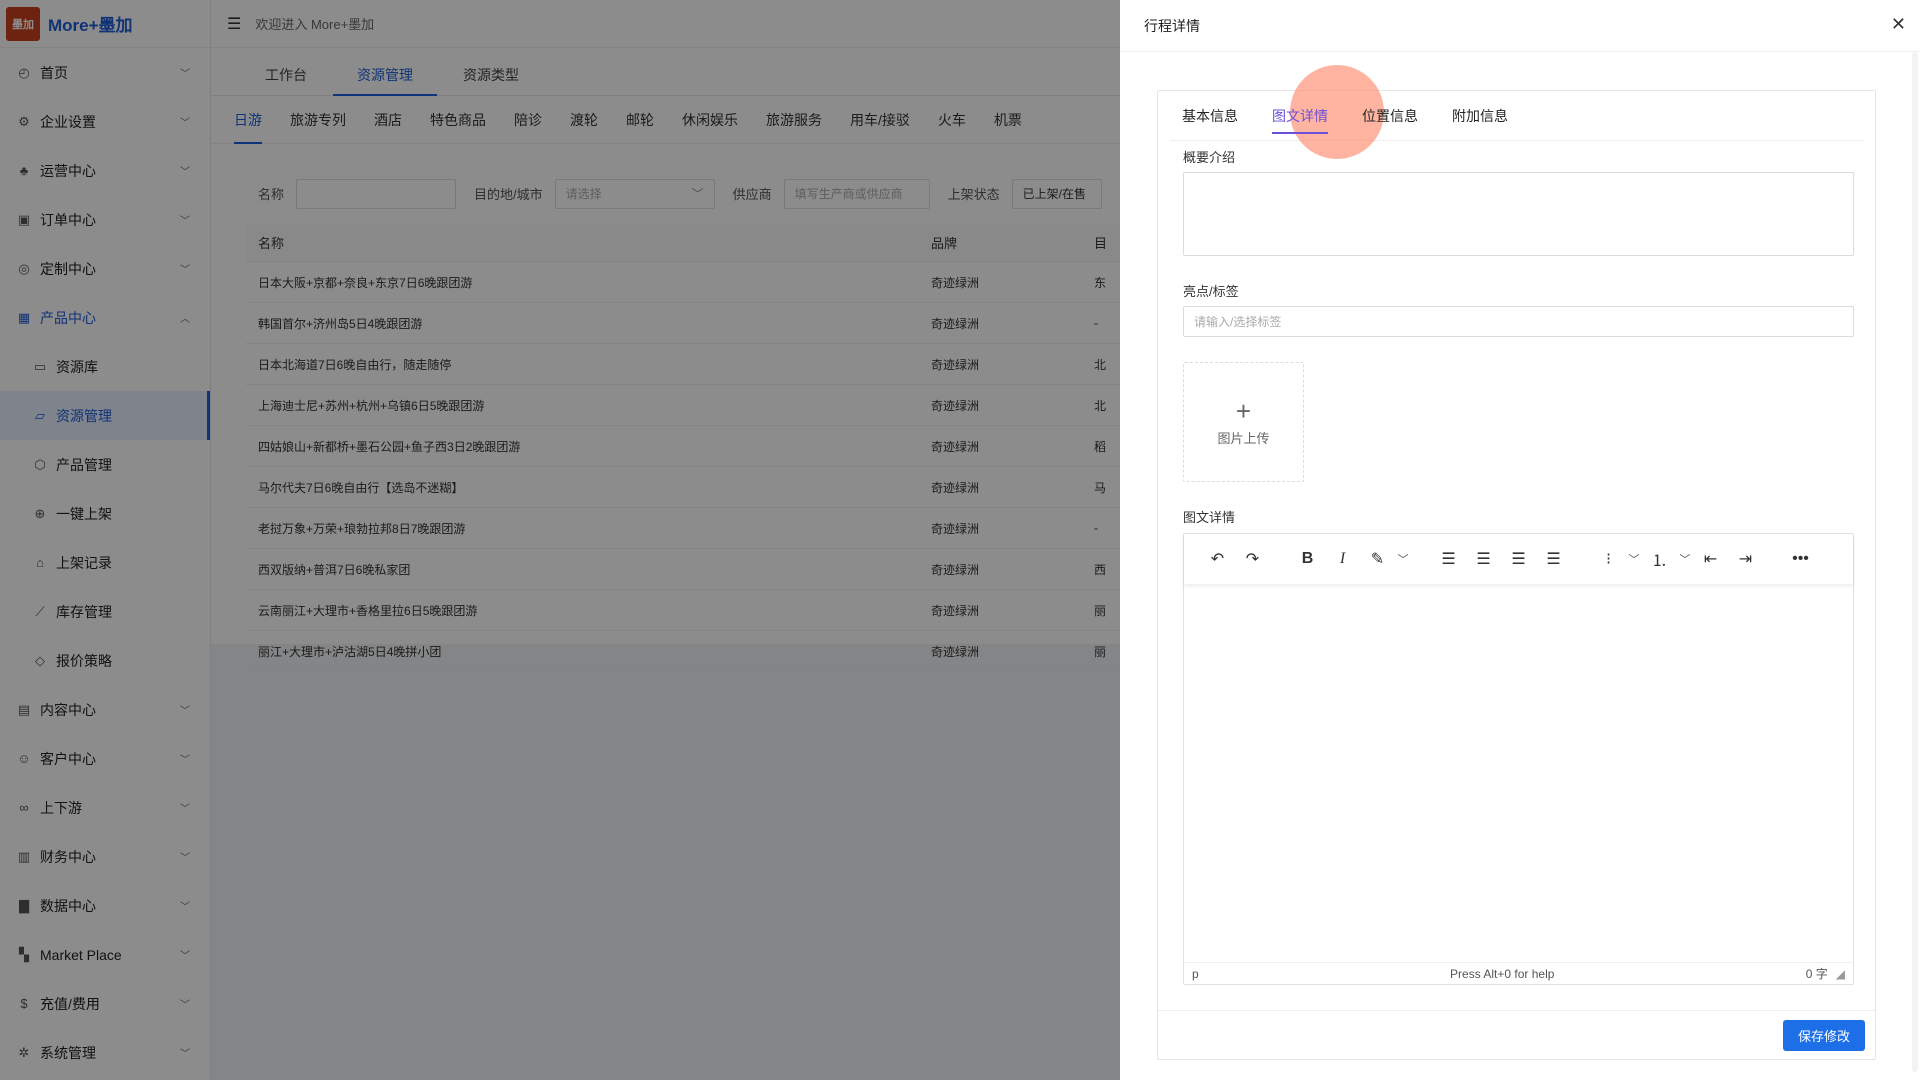 Image resolution: width=1920 pixels, height=1080 pixels. What do you see at coordinates (1390, 116) in the screenshot?
I see `tab-location-info: 位置信息` at bounding box center [1390, 116].